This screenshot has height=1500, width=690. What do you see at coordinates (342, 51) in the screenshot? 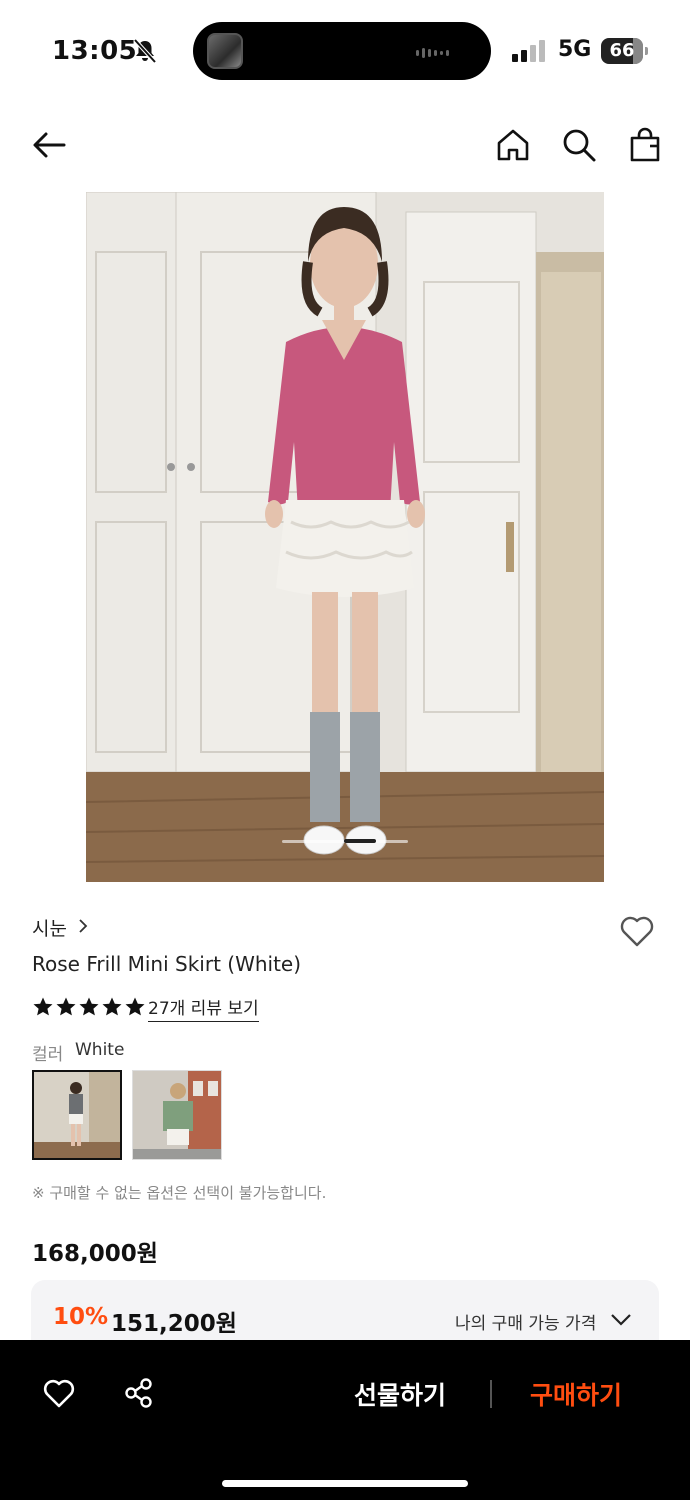
I see `dynamic-island` at bounding box center [342, 51].